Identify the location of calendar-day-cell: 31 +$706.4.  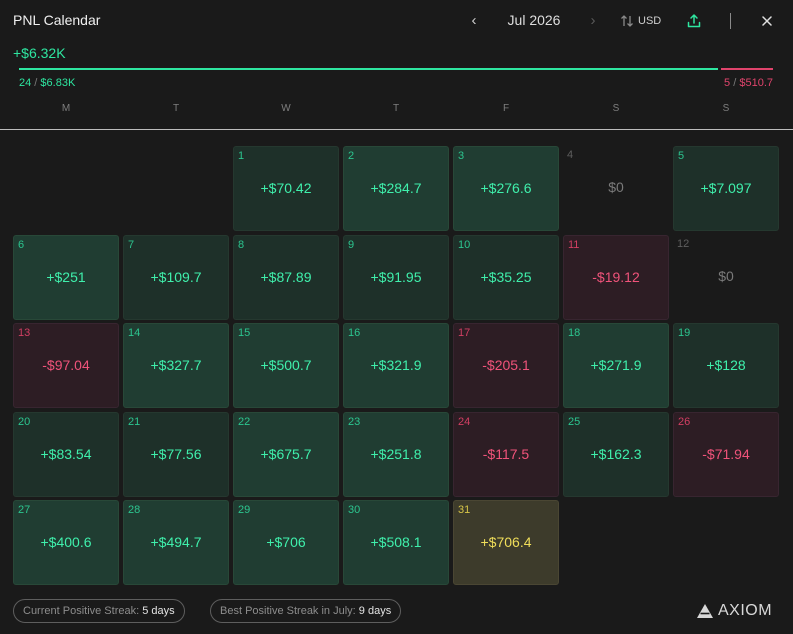
(506, 542).